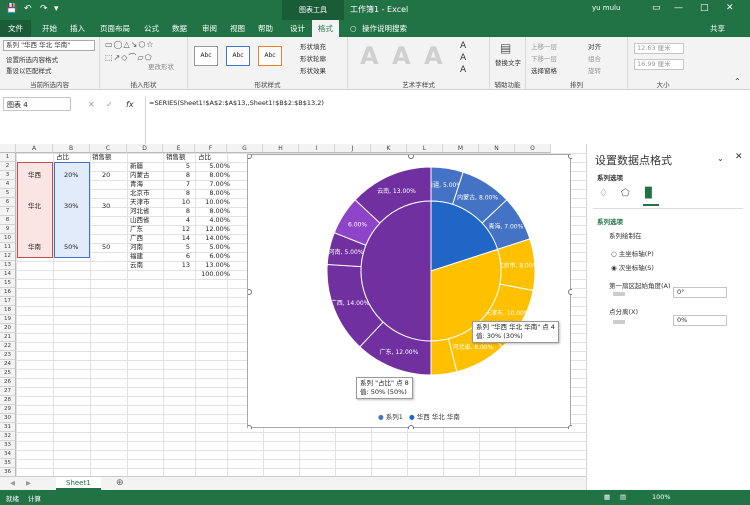 This screenshot has height=505, width=750. I want to click on cell-a6: 华北, so click(34, 206).